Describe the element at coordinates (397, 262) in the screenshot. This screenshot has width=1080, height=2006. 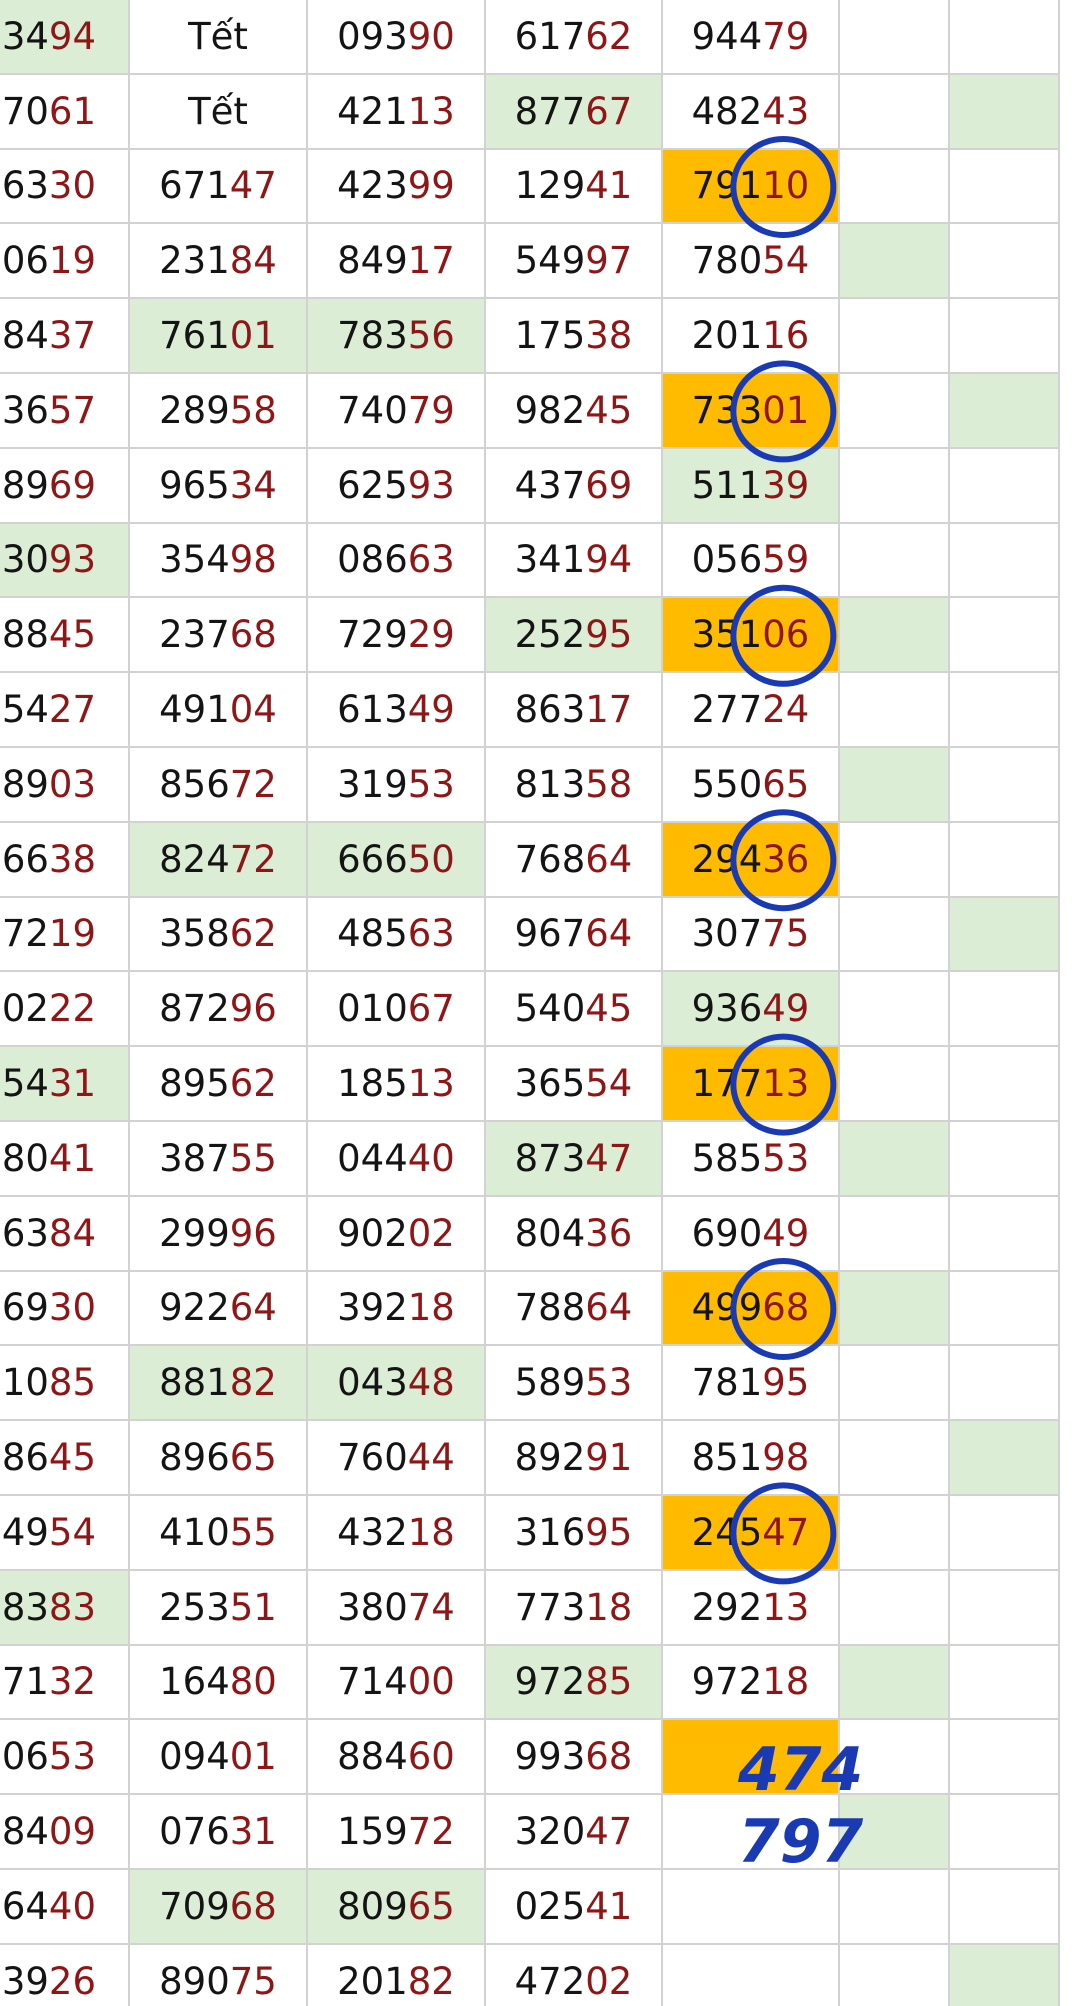
I see `table-cell: 849 17` at that location.